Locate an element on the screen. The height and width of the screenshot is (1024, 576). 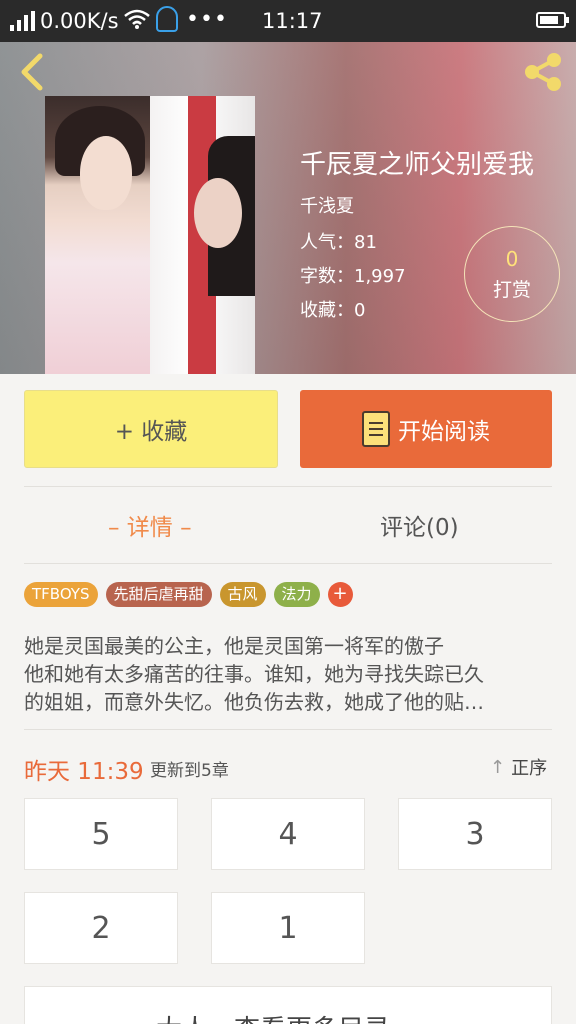
wifi-icon is located at coordinates (137, 19).